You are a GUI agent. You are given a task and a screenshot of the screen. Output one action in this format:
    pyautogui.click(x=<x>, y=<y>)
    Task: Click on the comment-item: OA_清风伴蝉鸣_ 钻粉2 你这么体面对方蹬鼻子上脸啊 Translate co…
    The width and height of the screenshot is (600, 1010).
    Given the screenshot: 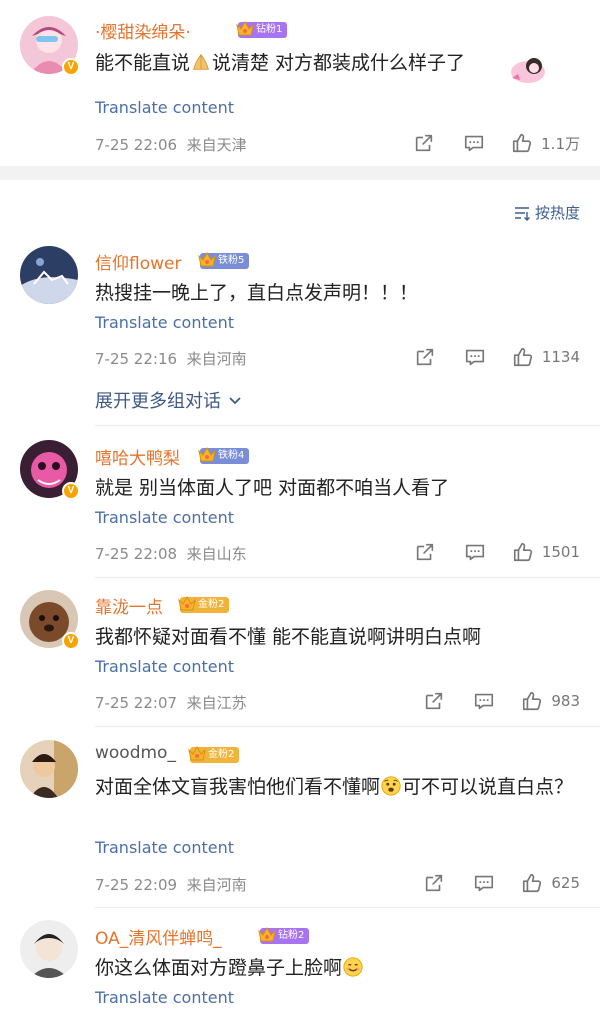 What is the action you would take?
    pyautogui.click(x=300, y=961)
    